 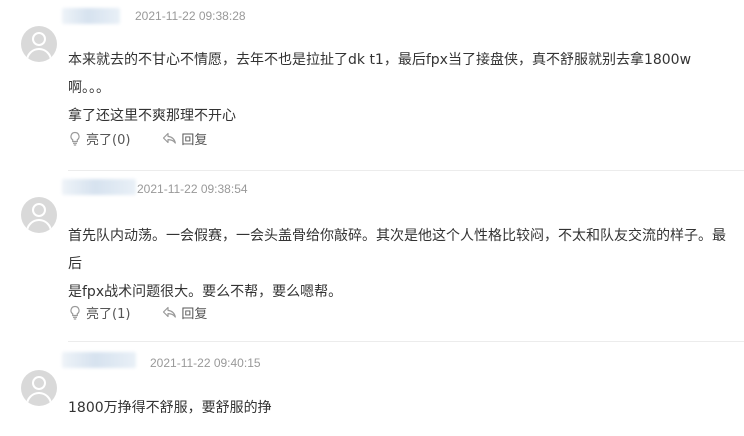 I want to click on comment-time: 2021-11-22 09:38:54, so click(x=192, y=189).